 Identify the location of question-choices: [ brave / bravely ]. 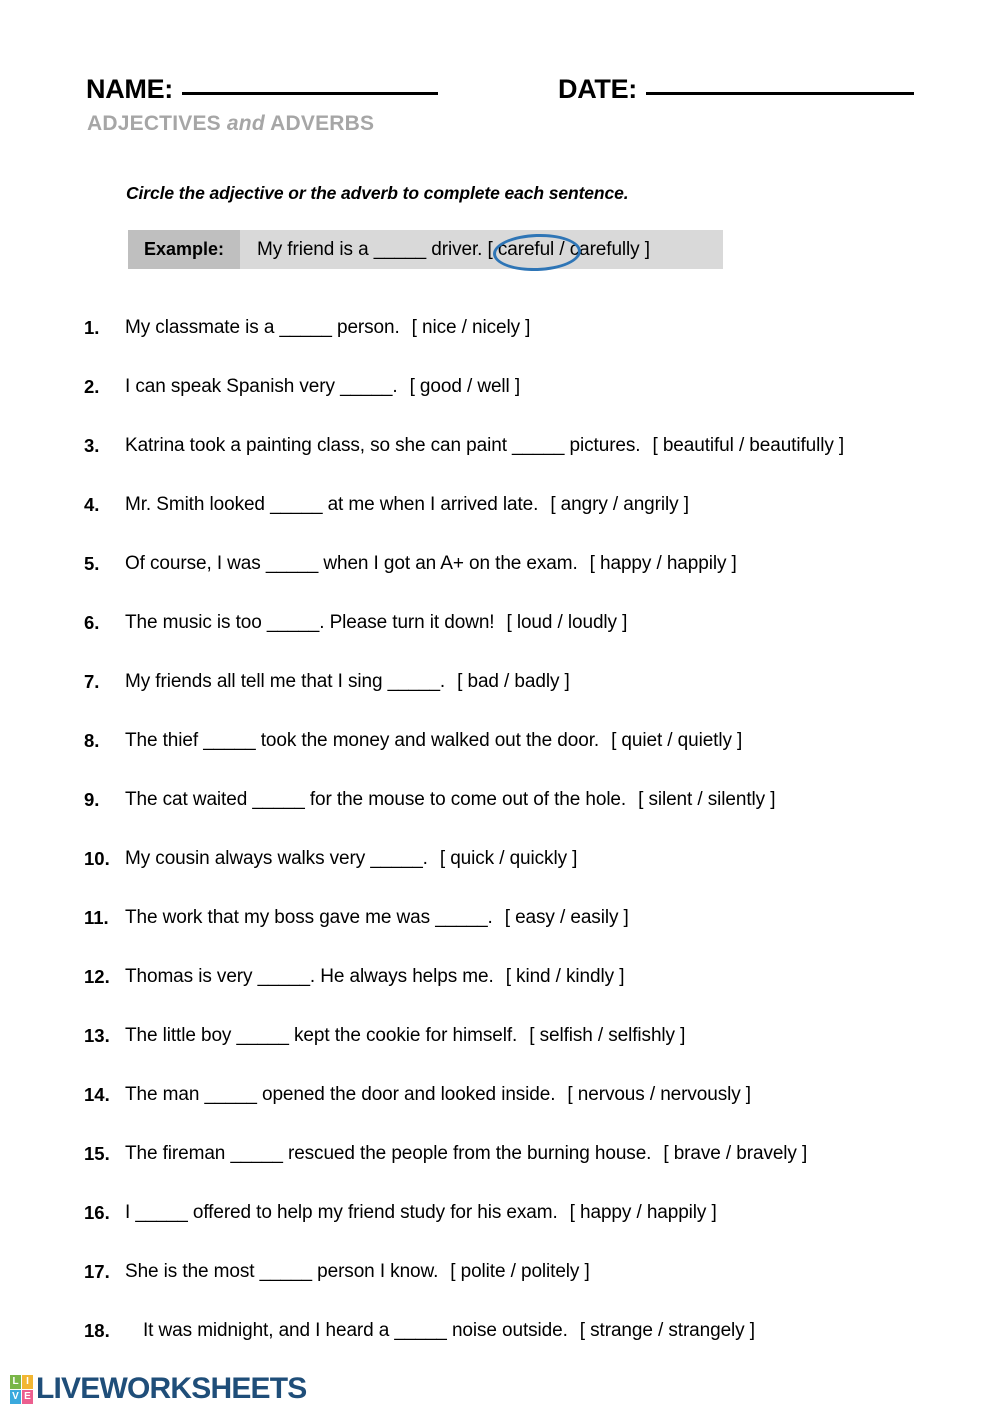
(735, 1153).